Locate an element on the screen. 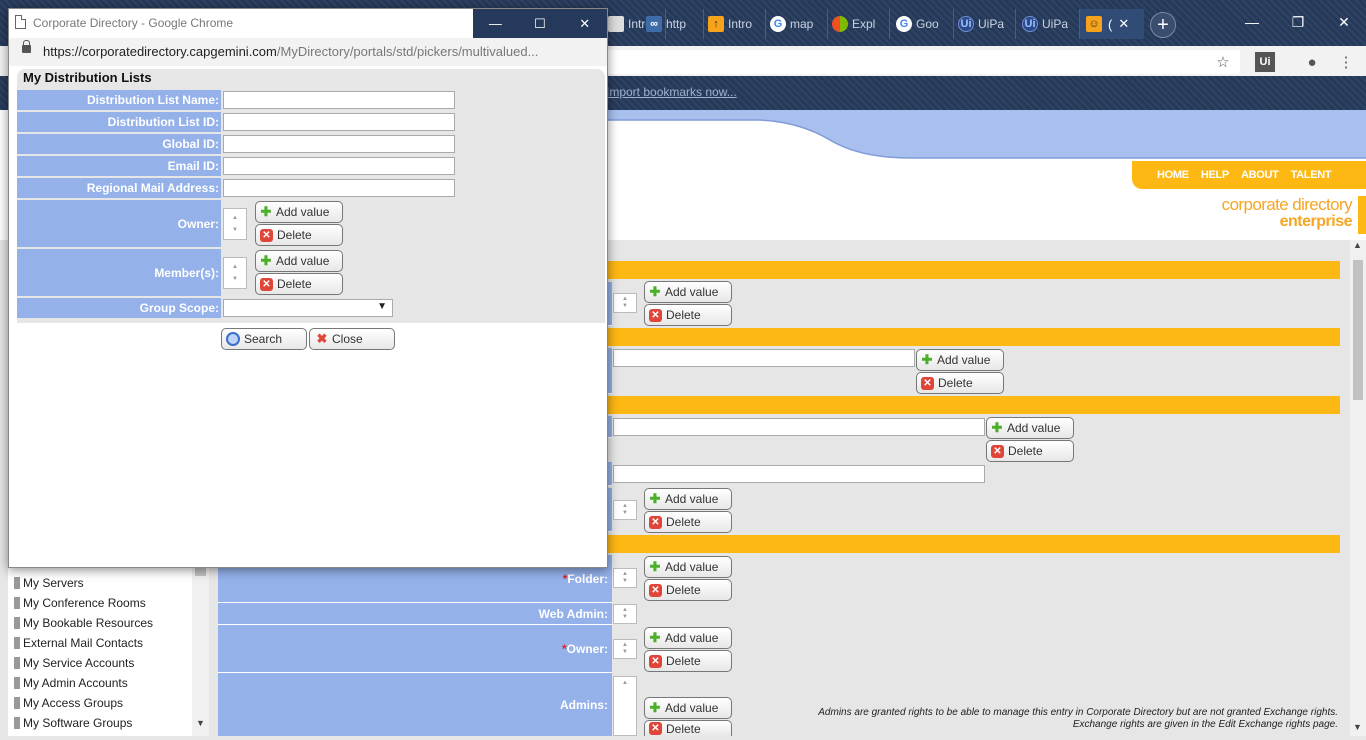 This screenshot has height=740, width=1366. label-text: Web Admin: is located at coordinates (573, 613).